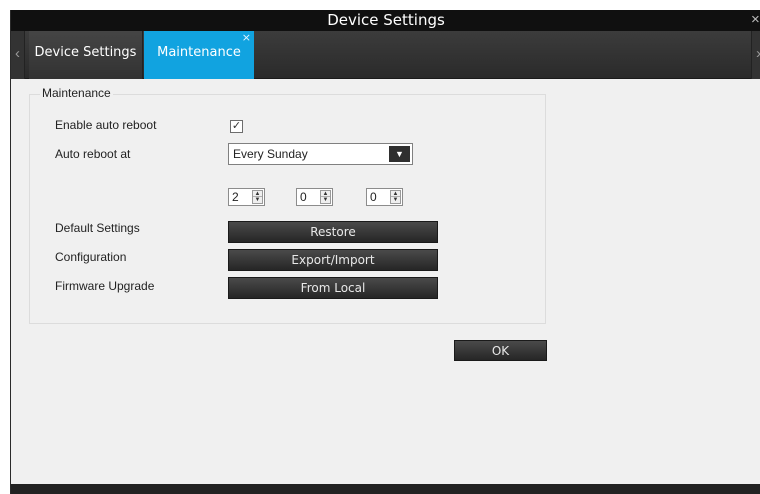  I want to click on restore-button: Restore, so click(333, 232).